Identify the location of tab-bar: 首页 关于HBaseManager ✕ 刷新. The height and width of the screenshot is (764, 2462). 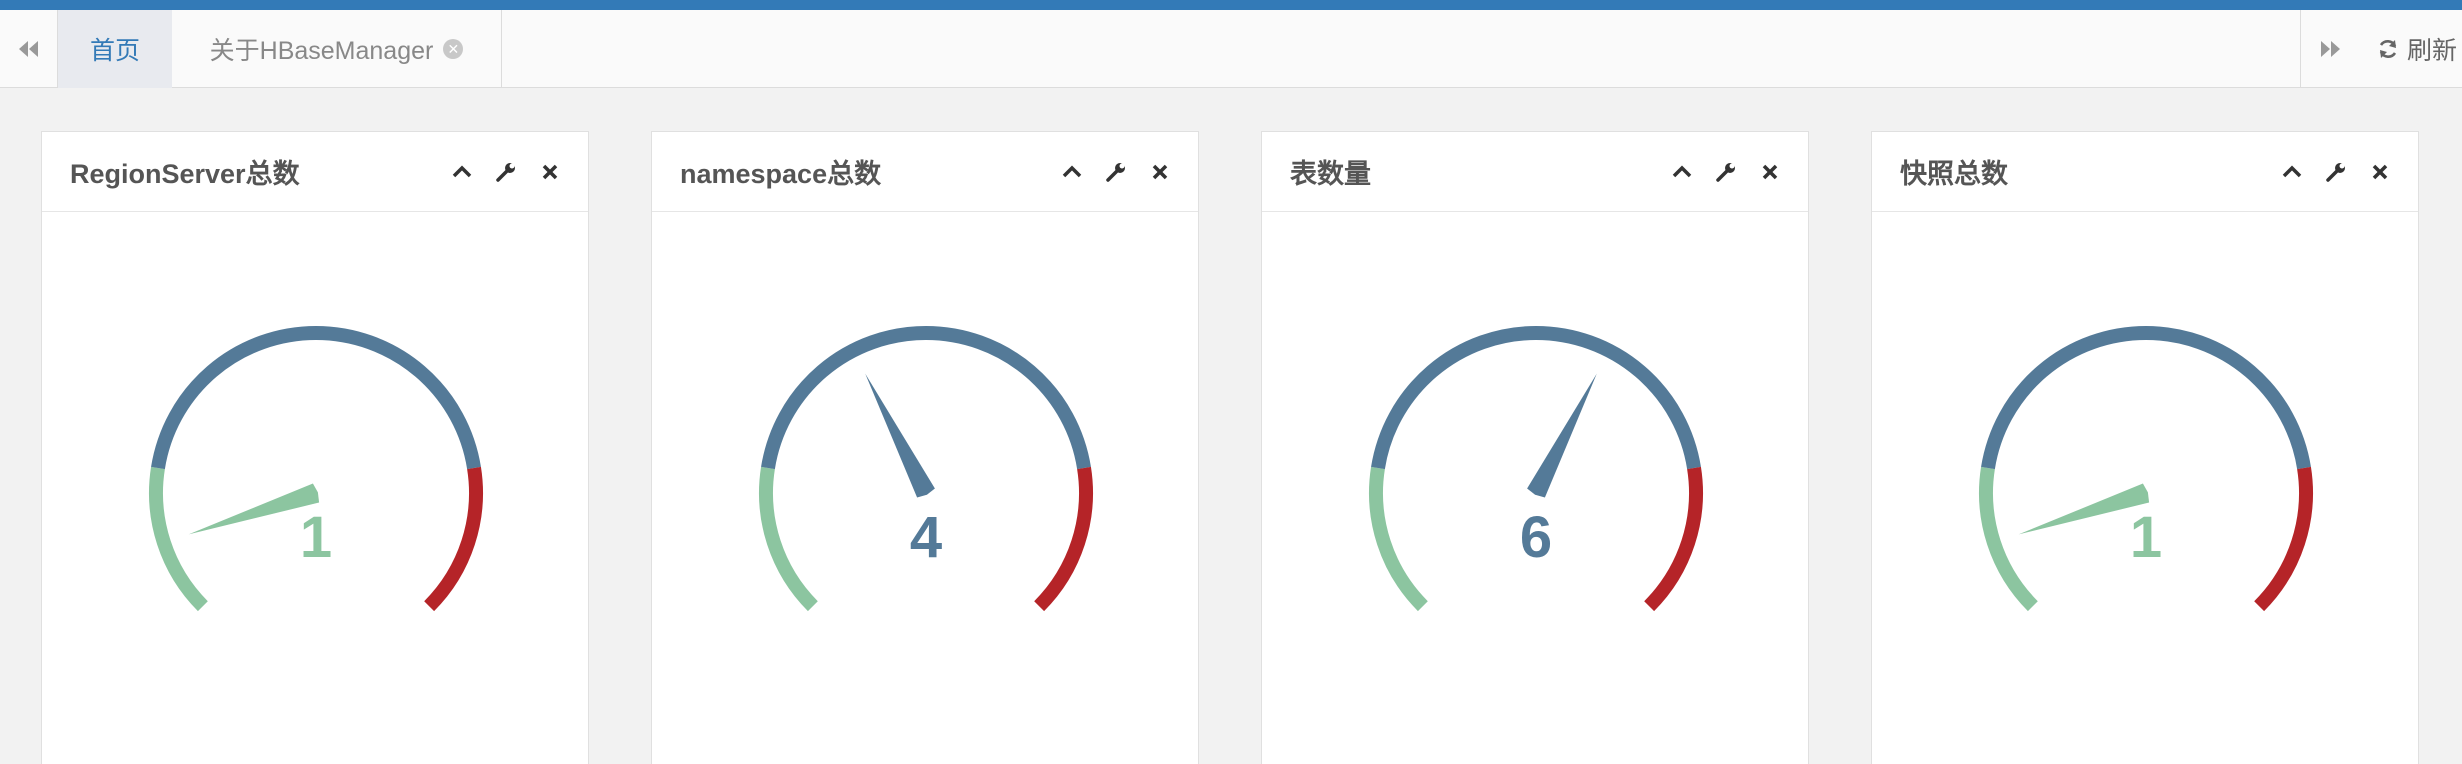
(1231, 49).